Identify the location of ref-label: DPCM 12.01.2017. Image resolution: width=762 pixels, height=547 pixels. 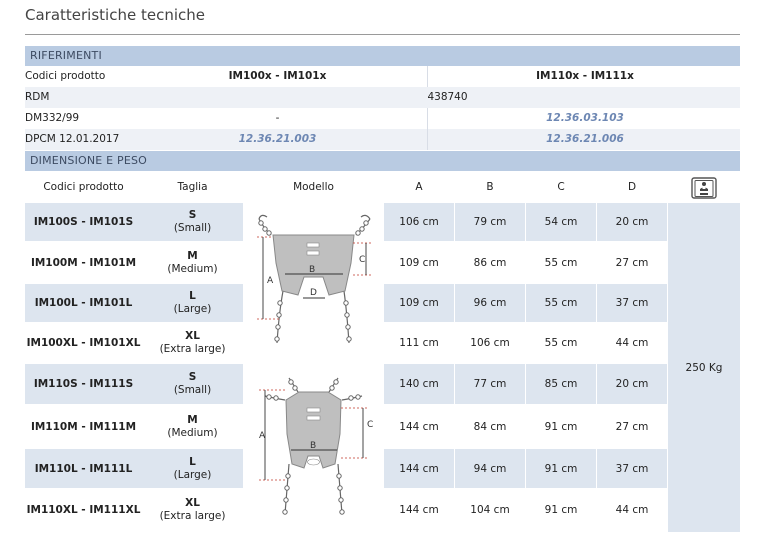
(72, 139).